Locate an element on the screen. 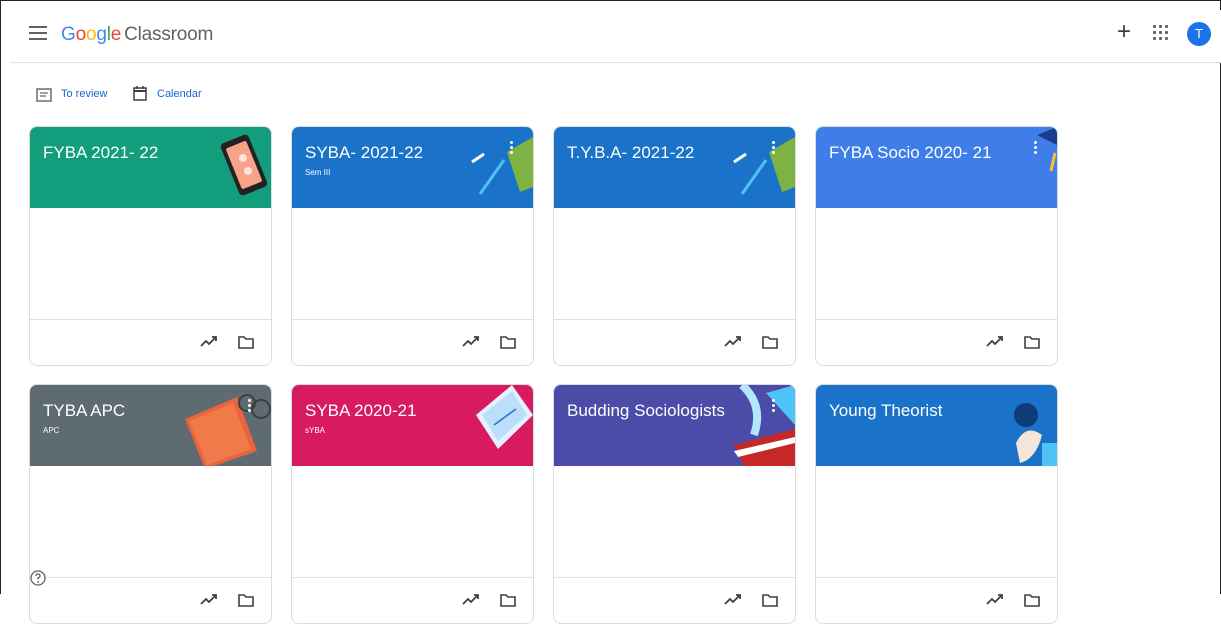 The width and height of the screenshot is (1221, 624). book-illustration is located at coordinates (228, 430).